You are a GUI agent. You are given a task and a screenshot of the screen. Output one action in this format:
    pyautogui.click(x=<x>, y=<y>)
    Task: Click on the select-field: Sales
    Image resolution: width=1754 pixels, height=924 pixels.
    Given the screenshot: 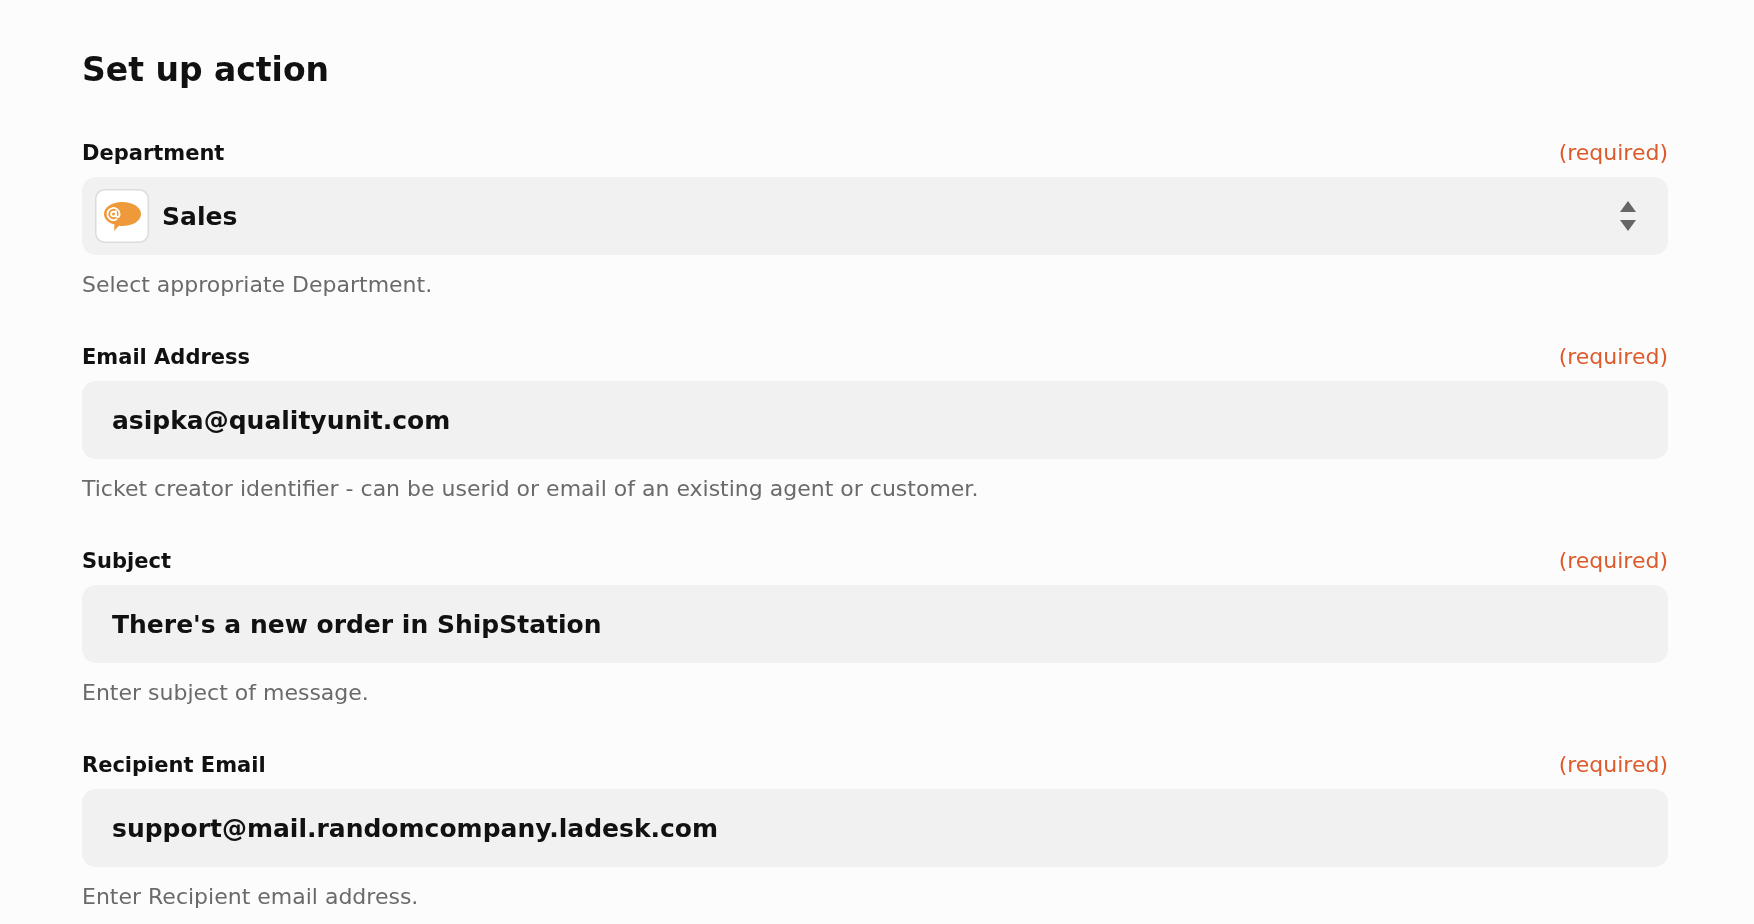 What is the action you would take?
    pyautogui.click(x=875, y=216)
    